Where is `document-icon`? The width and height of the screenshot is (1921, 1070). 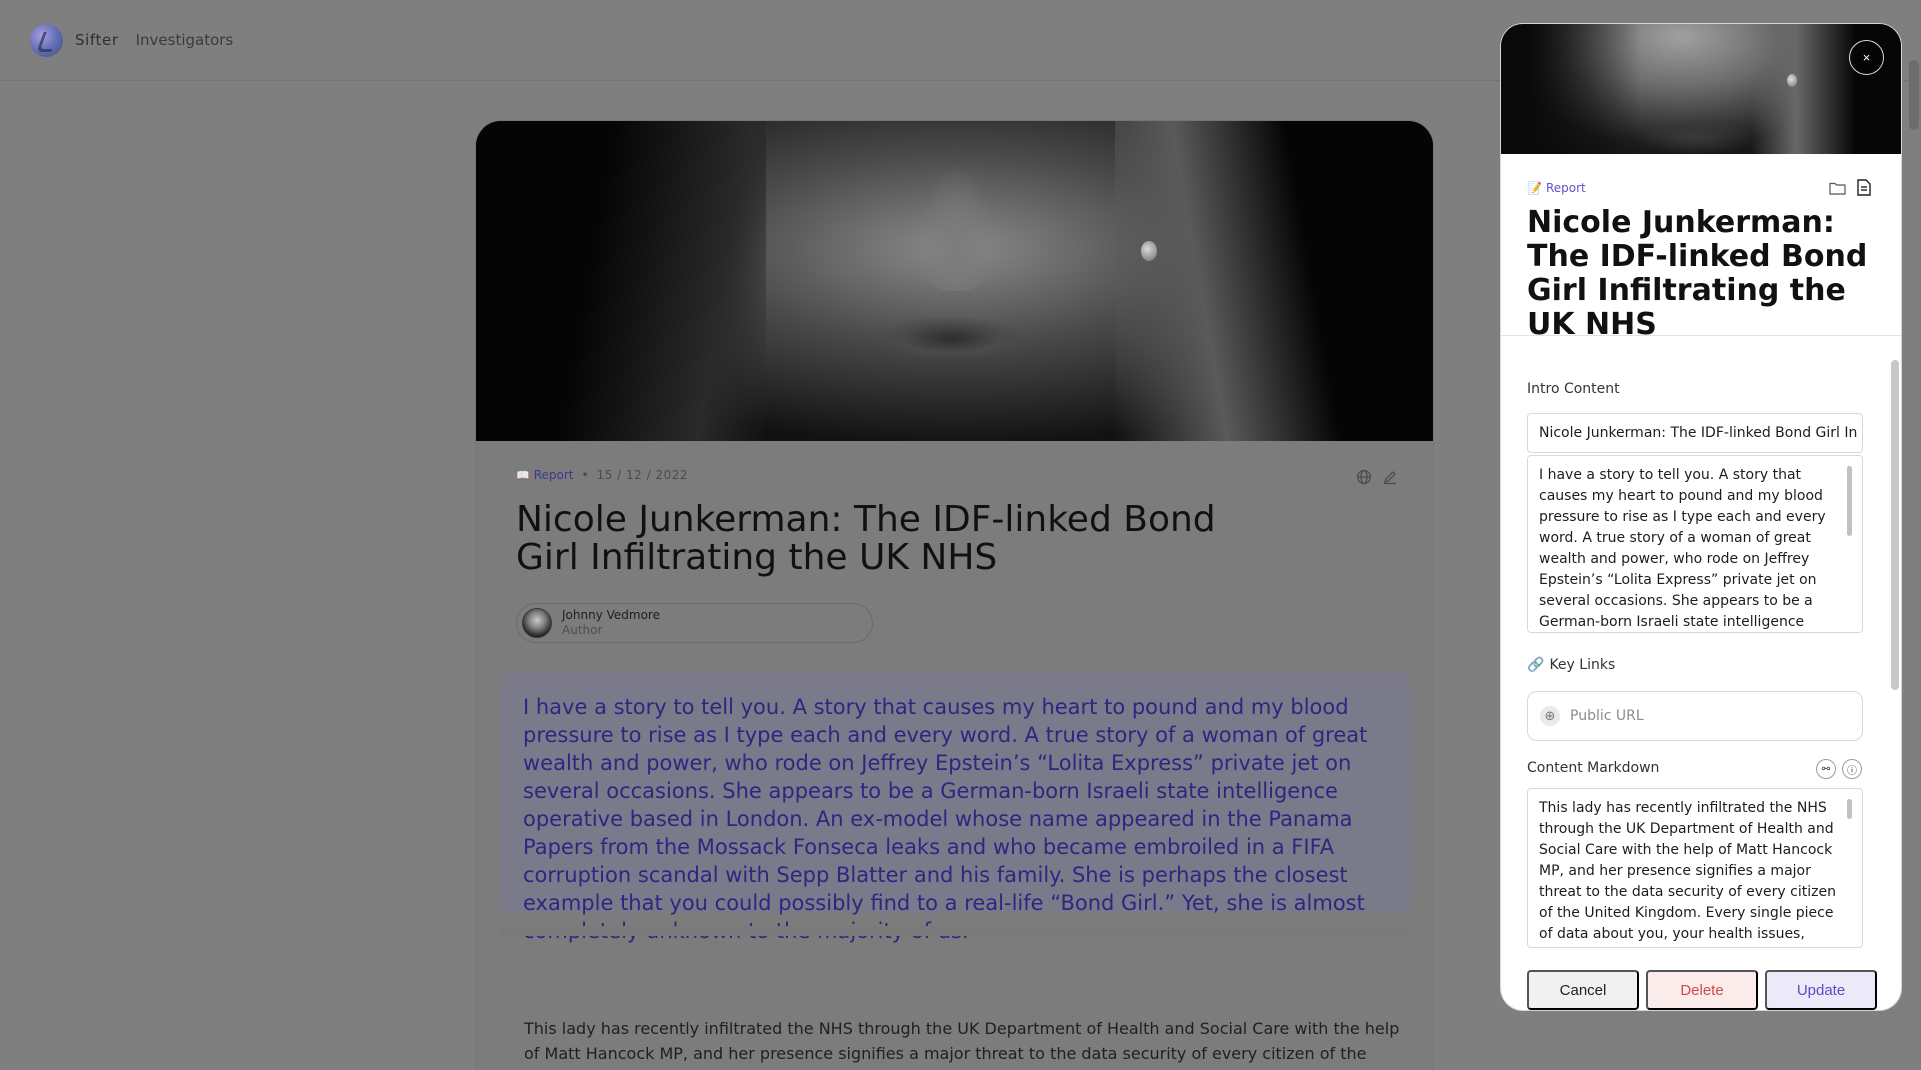 document-icon is located at coordinates (1864, 187).